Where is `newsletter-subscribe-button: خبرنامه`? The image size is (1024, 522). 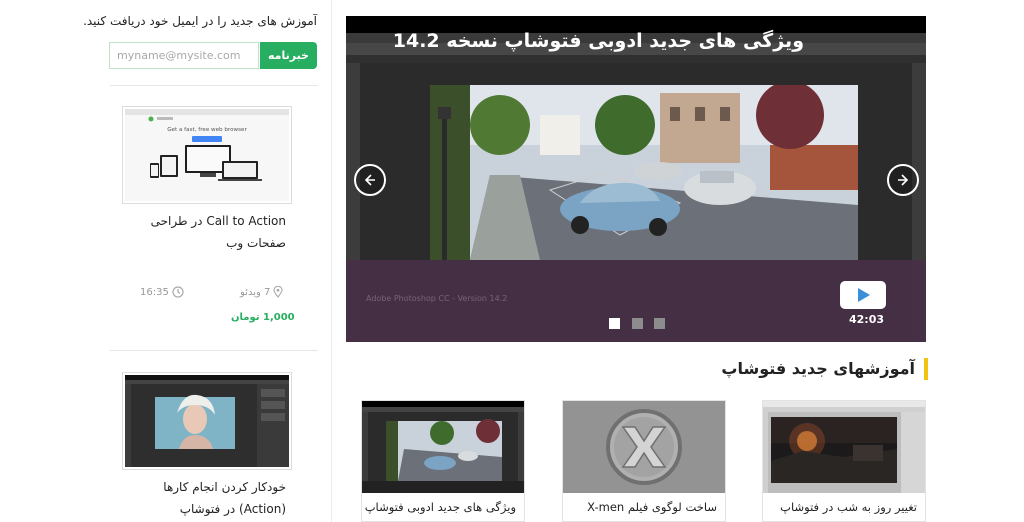 newsletter-subscribe-button: خبرنامه is located at coordinates (288, 55).